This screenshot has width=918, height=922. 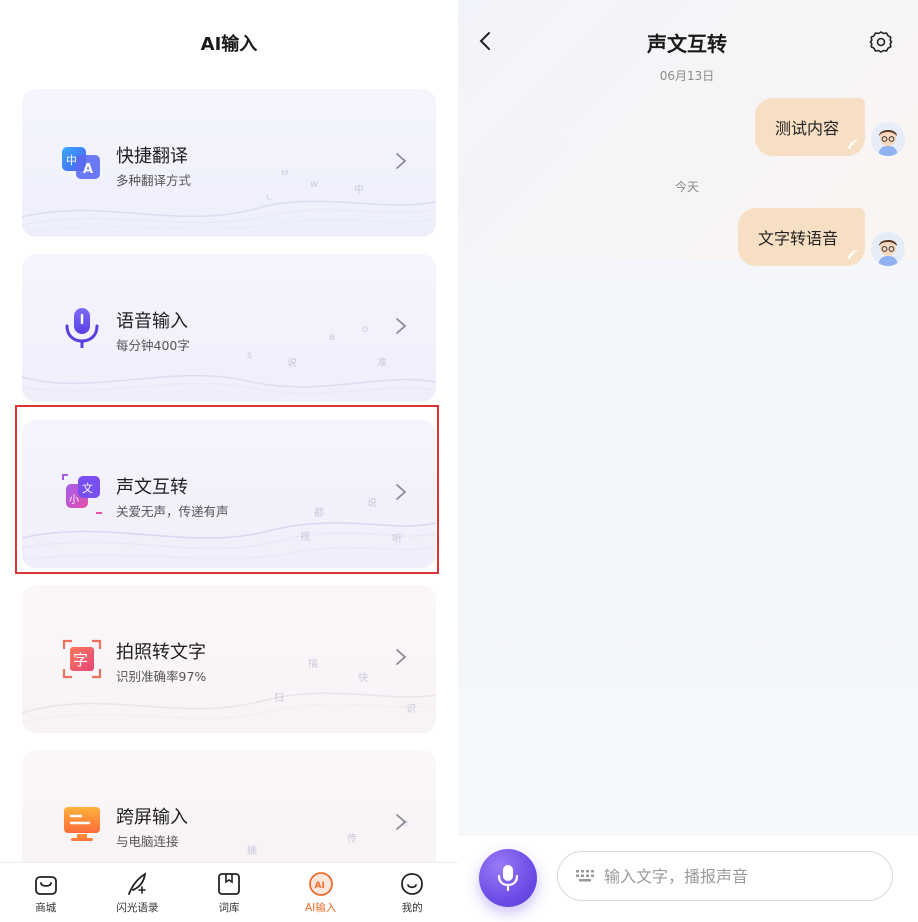 What do you see at coordinates (152, 817) in the screenshot?
I see `card-title: 跨屏输入` at bounding box center [152, 817].